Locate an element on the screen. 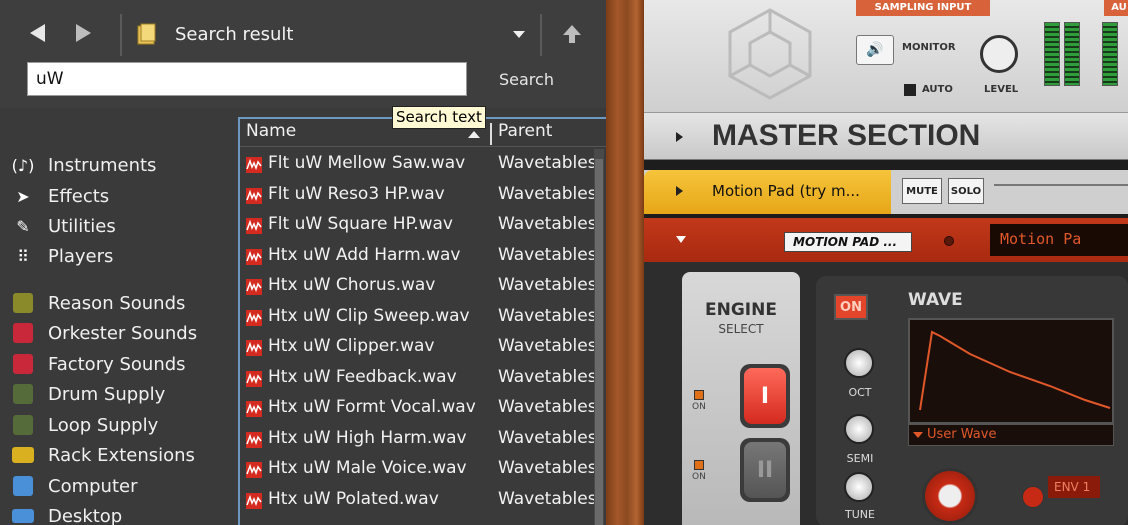 Image resolution: width=1128 pixels, height=525 pixels. table-row: Htx uW High Harm.wav Wavetables is located at coordinates (423, 439).